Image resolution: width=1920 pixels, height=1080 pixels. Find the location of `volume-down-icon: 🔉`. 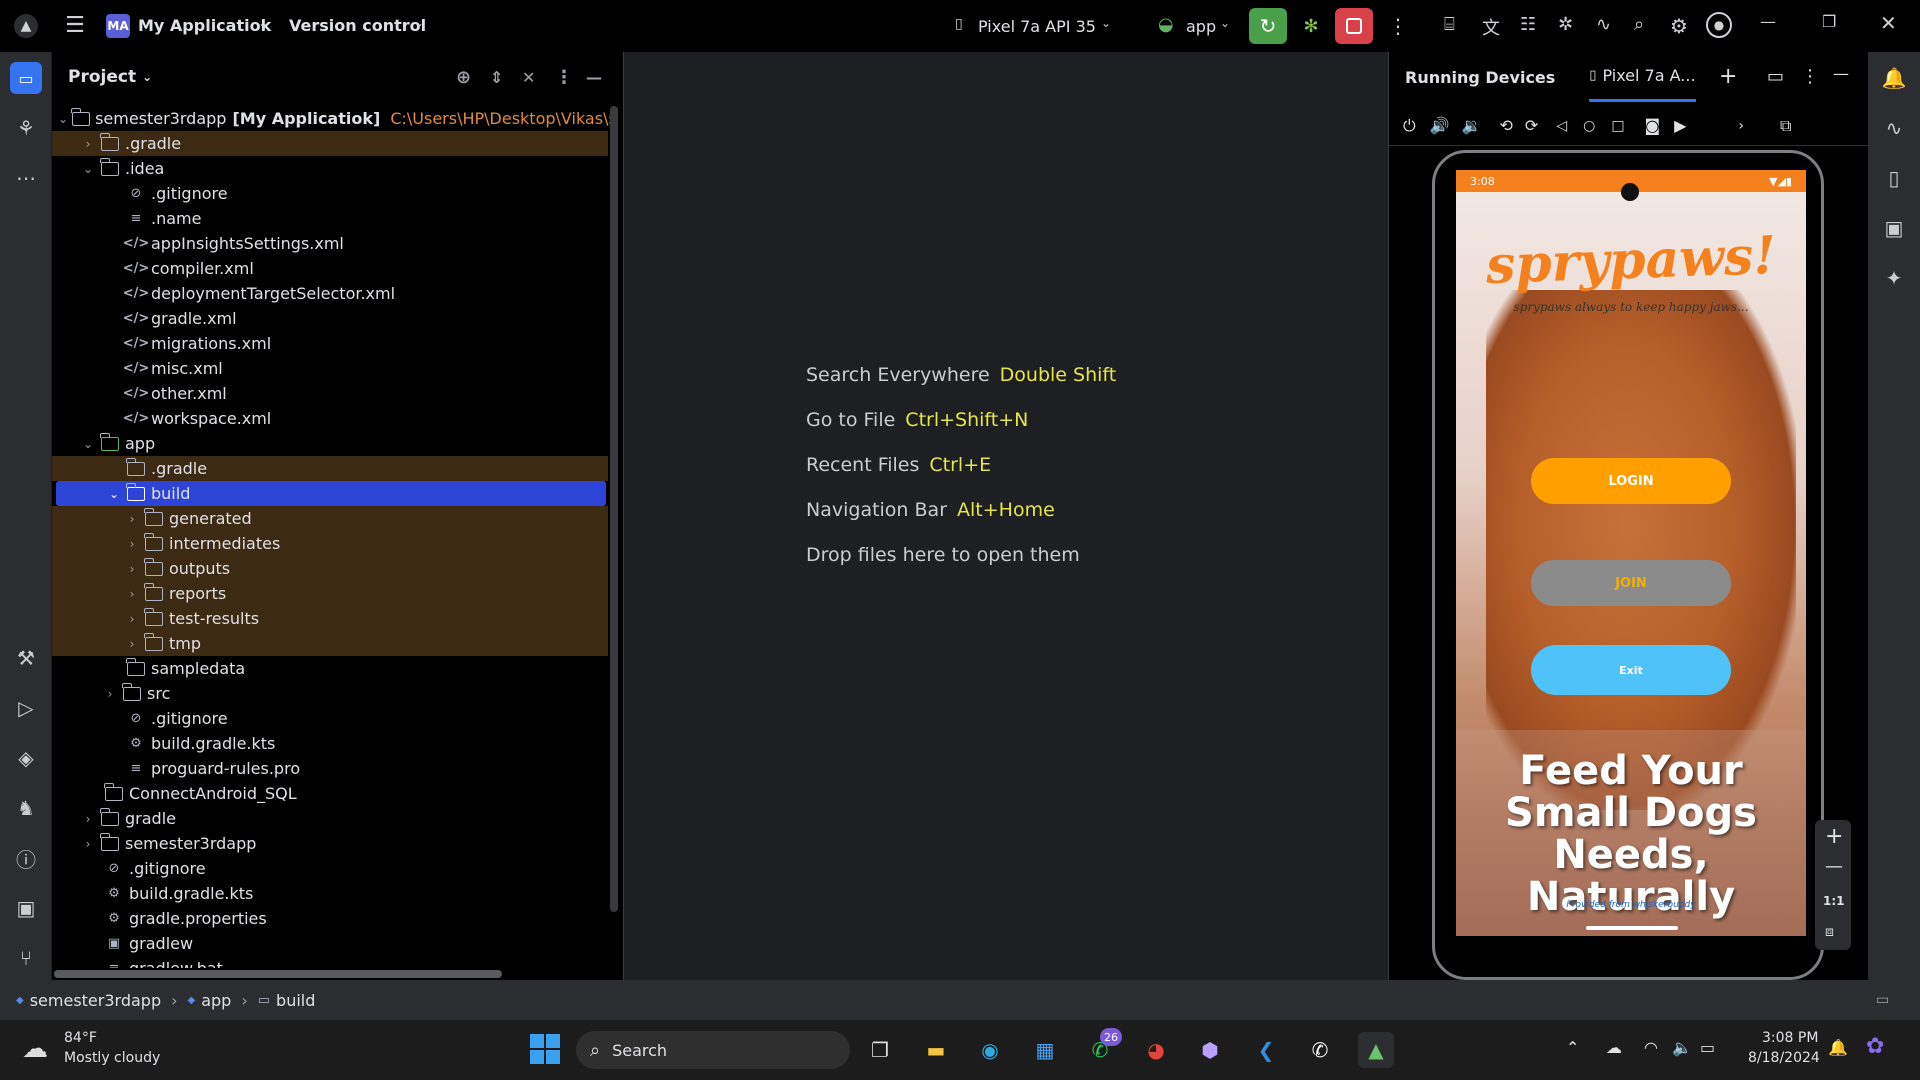

volume-down-icon: 🔉 is located at coordinates (1472, 125).